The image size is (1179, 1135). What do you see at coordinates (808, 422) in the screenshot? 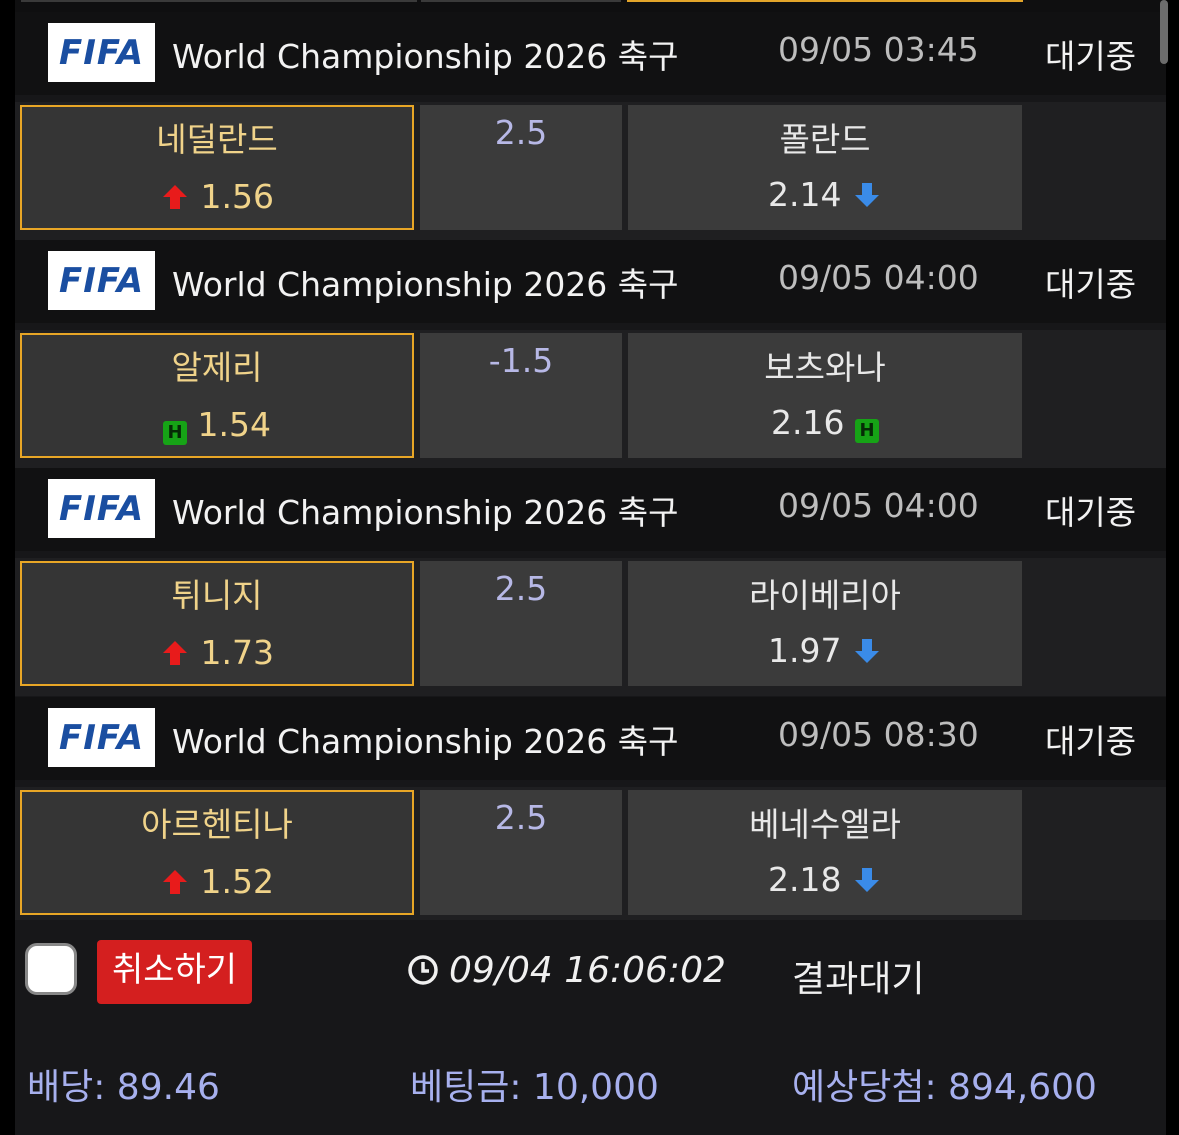
I see `away-team-odd: 2.16` at bounding box center [808, 422].